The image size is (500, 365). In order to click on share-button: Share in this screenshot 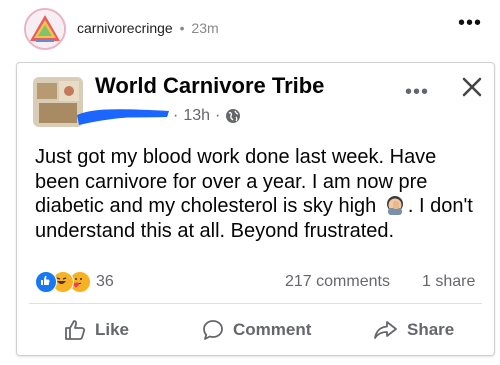, I will do `click(413, 330)`.